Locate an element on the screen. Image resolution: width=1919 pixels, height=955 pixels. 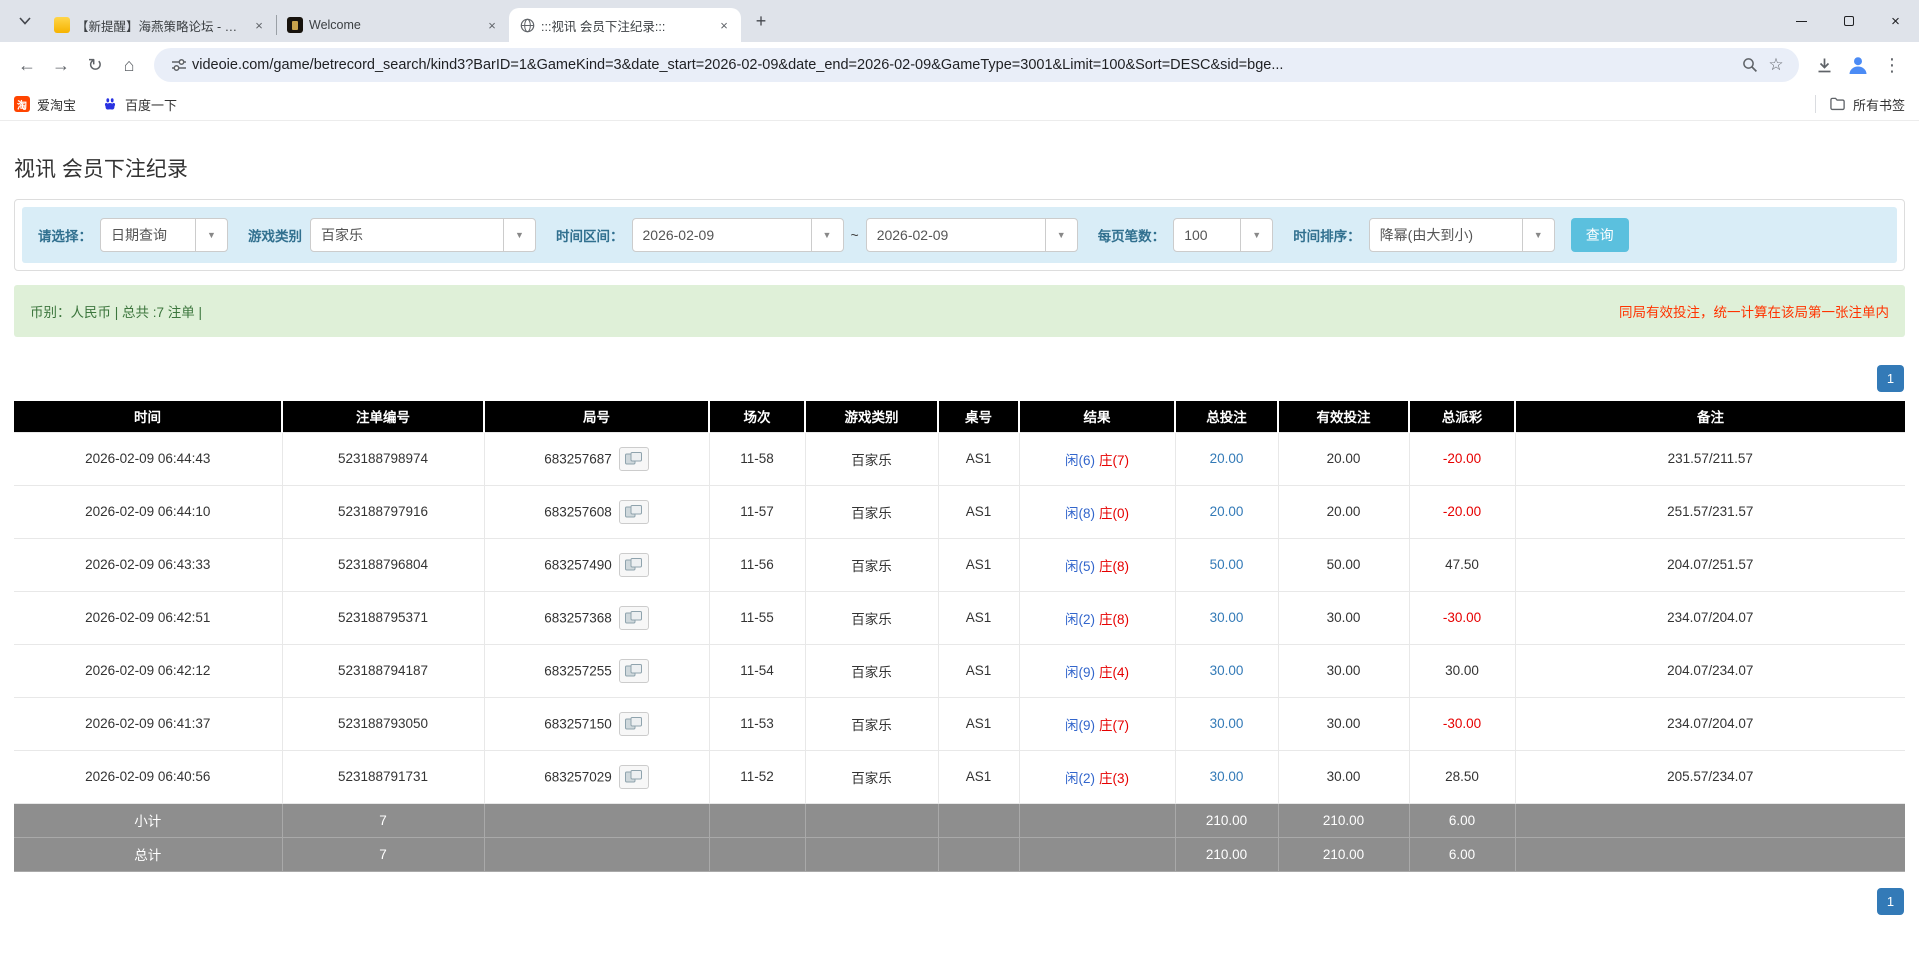
pagination-top: 1 is located at coordinates (959, 378).